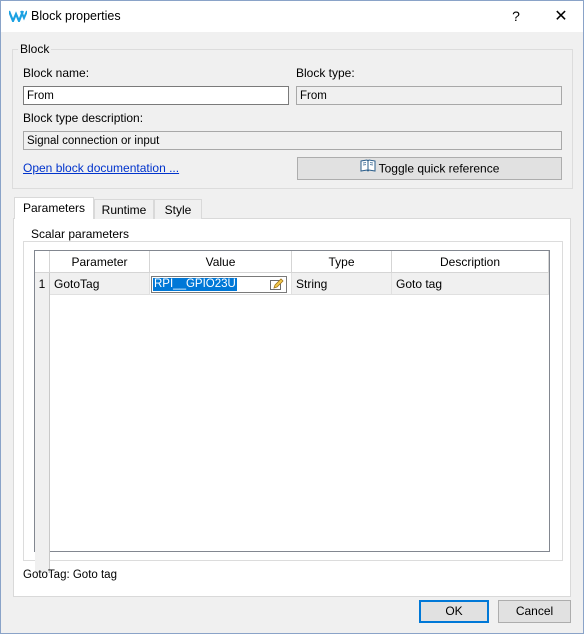 The width and height of the screenshot is (584, 634). I want to click on ok-button: OK, so click(454, 611).